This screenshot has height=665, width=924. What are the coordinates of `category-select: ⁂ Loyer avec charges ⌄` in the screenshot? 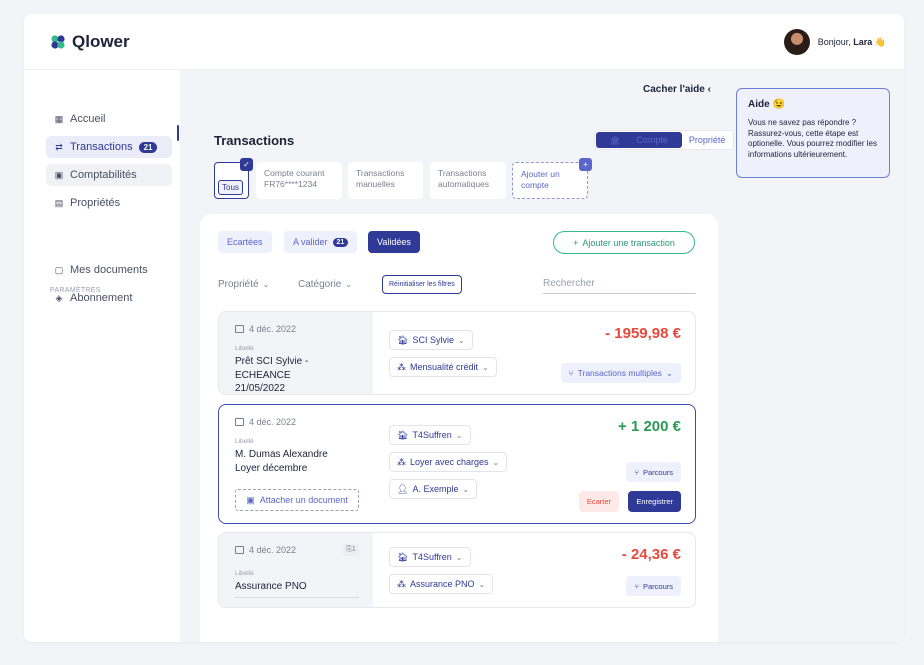 It's located at (448, 462).